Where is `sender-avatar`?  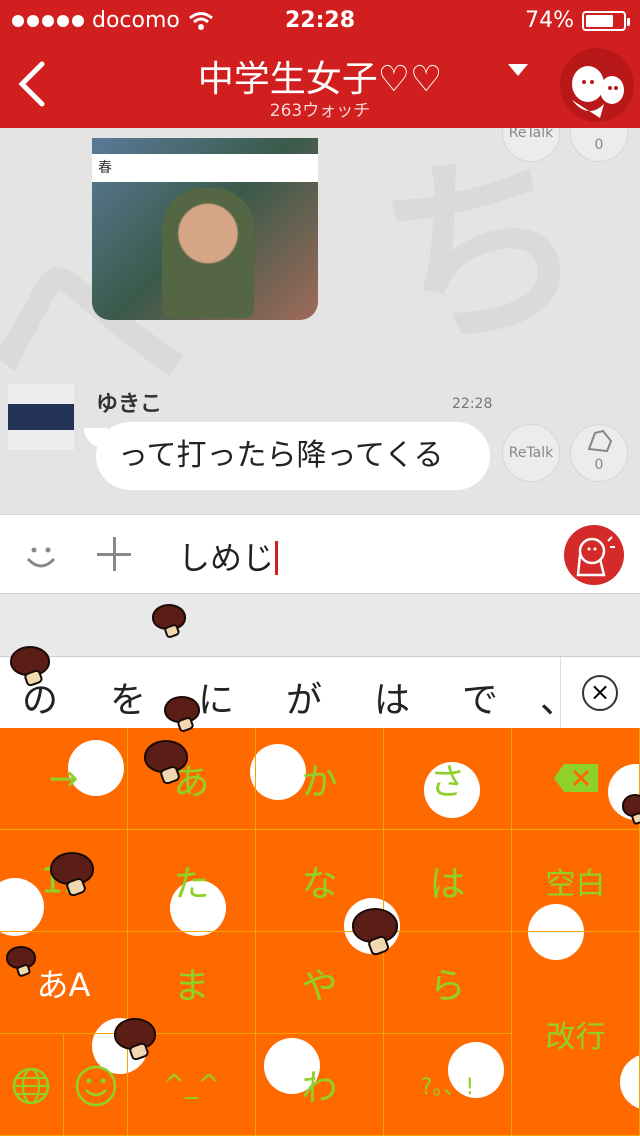 sender-avatar is located at coordinates (41, 417).